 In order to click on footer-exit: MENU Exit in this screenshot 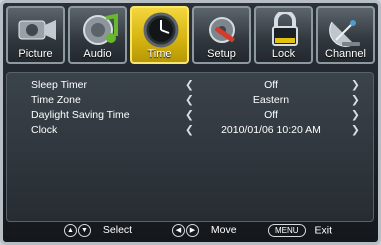, I will do `click(300, 230)`.